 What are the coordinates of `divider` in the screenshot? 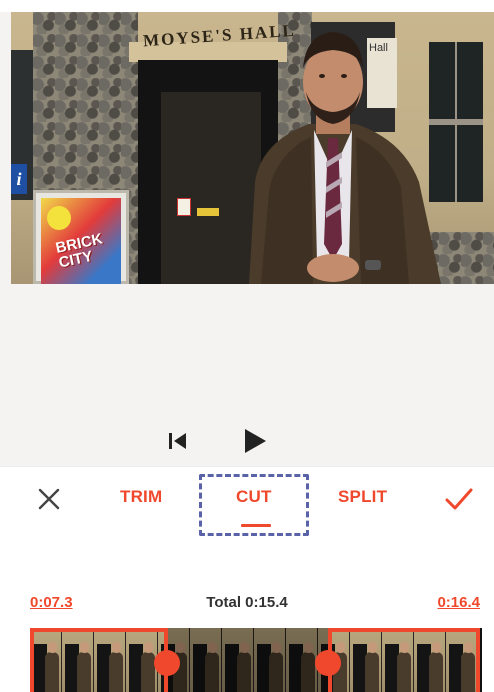 It's located at (247, 466).